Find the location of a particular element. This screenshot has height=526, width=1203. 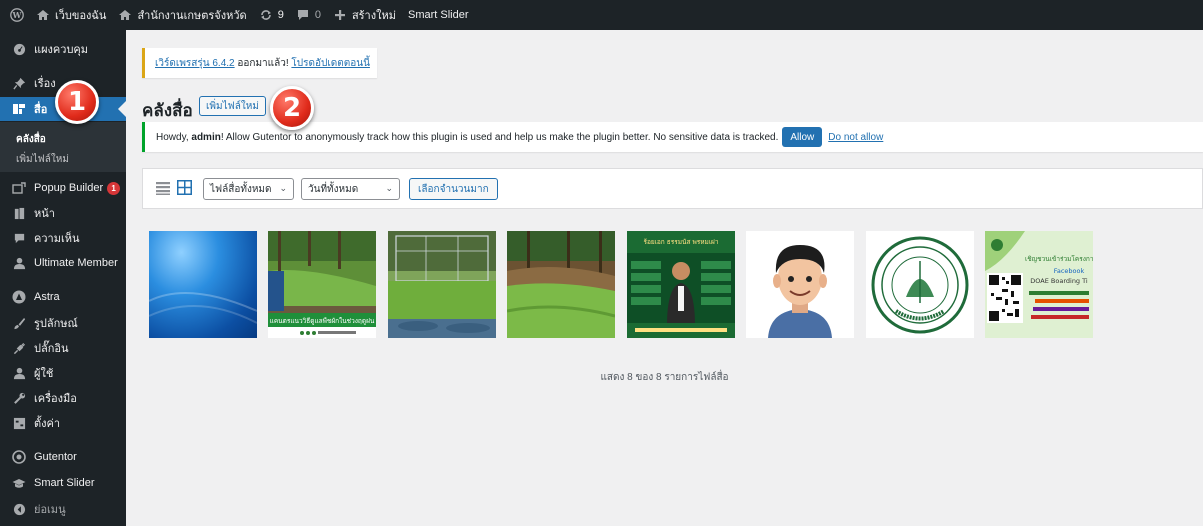

office-site-menu: สำนักงานเกษตรจังหวัด is located at coordinates (182, 15).